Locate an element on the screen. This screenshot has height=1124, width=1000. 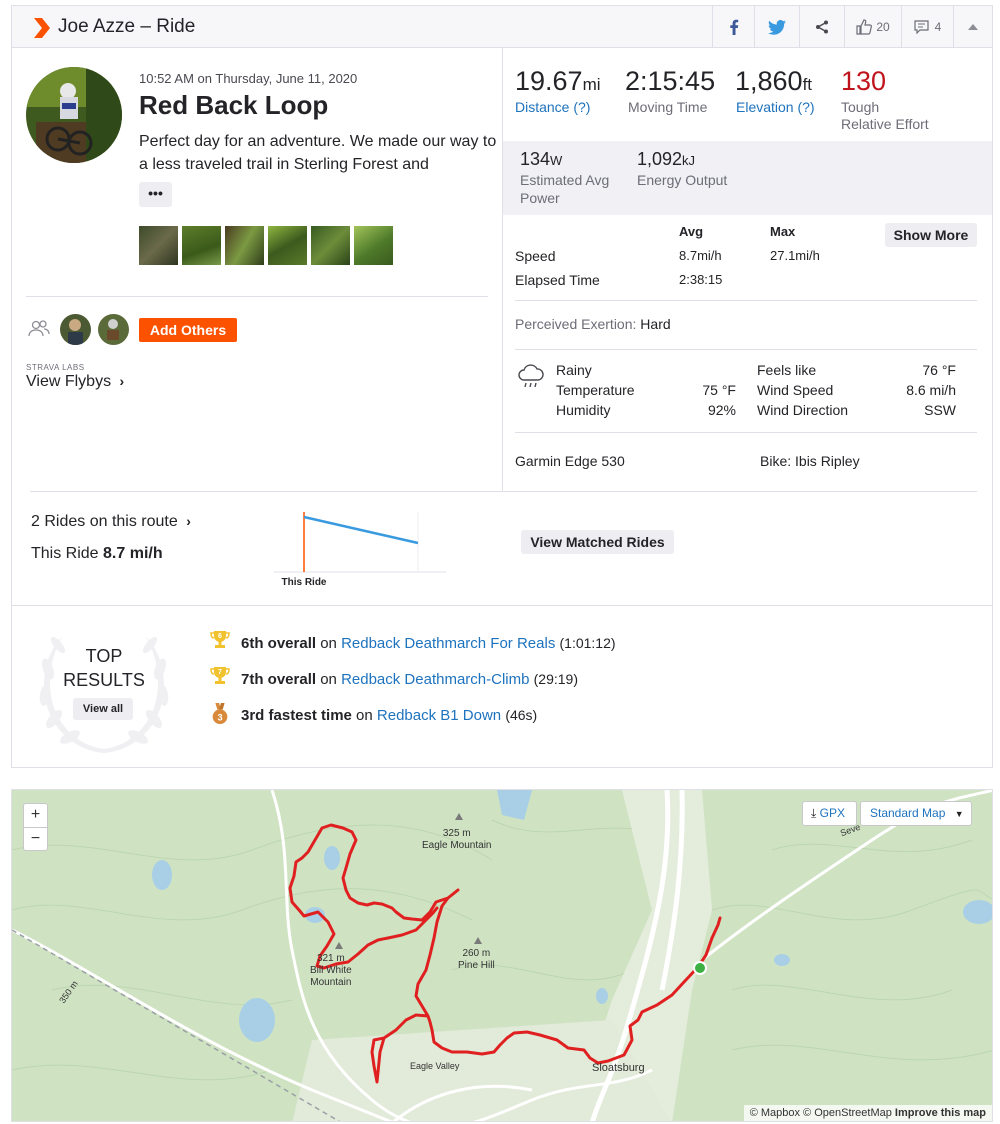
thumbs-up-icon is located at coordinates (864, 27).